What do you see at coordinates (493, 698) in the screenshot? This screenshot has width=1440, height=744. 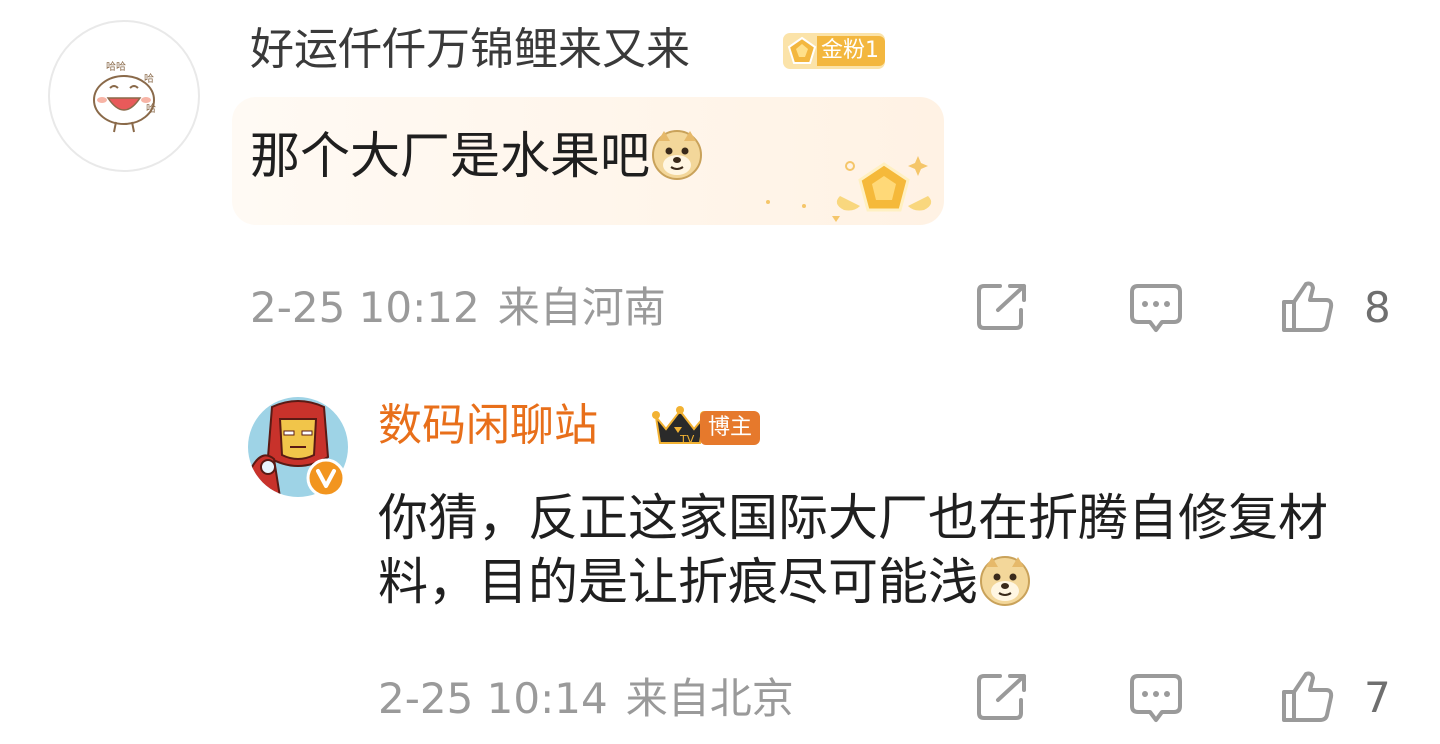 I see `comment-time: 2-25 10:14` at bounding box center [493, 698].